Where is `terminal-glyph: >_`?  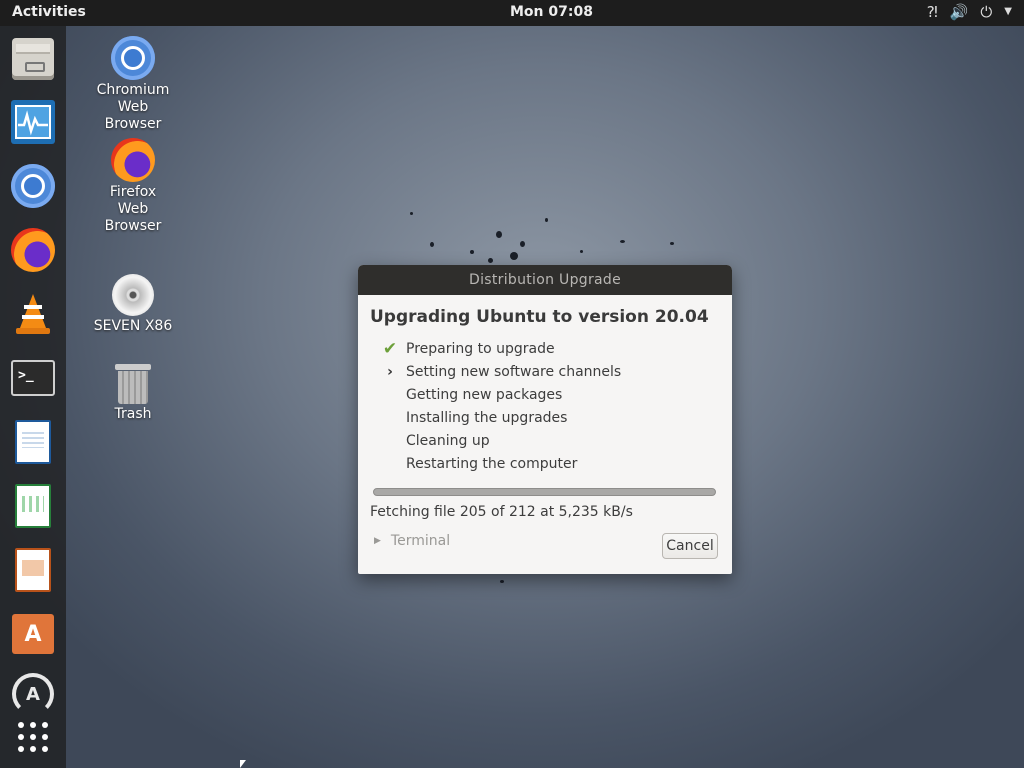
terminal-glyph: >_ is located at coordinates (33, 378).